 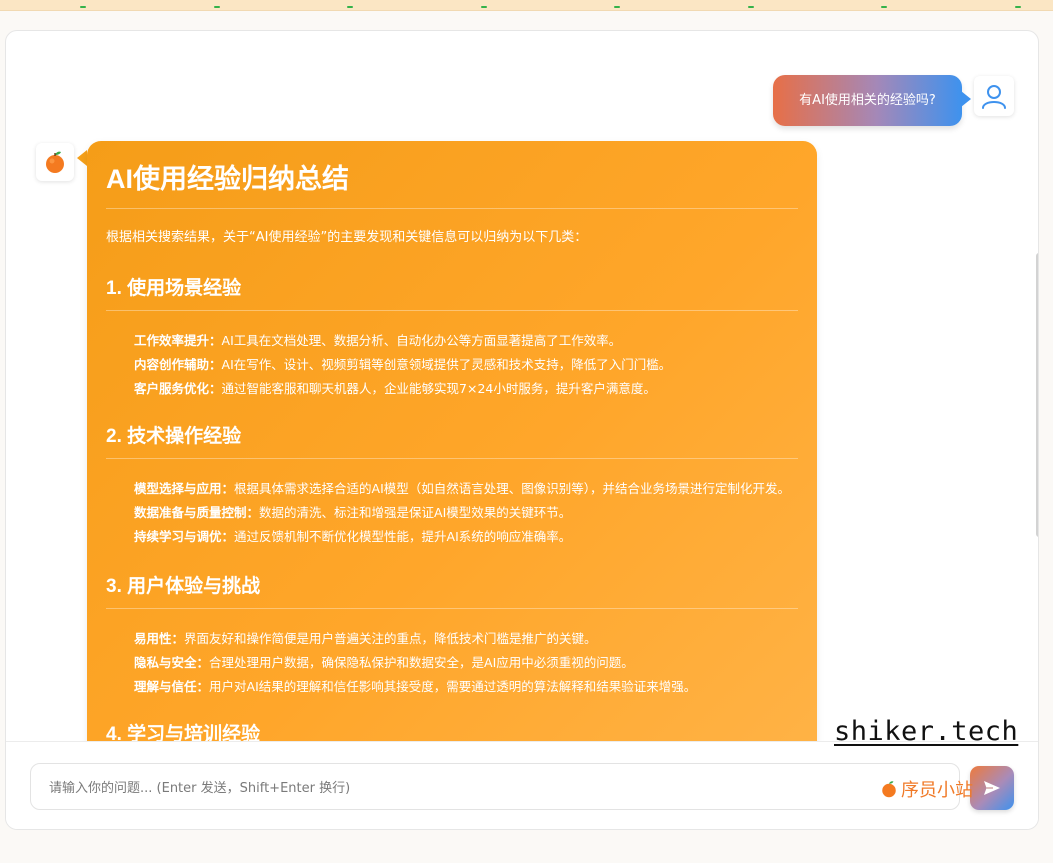 I want to click on list-item: 数据准备与质量控制：数据的清洗、标注和增强是保证AI模型效果的关键环节。, so click(x=466, y=513).